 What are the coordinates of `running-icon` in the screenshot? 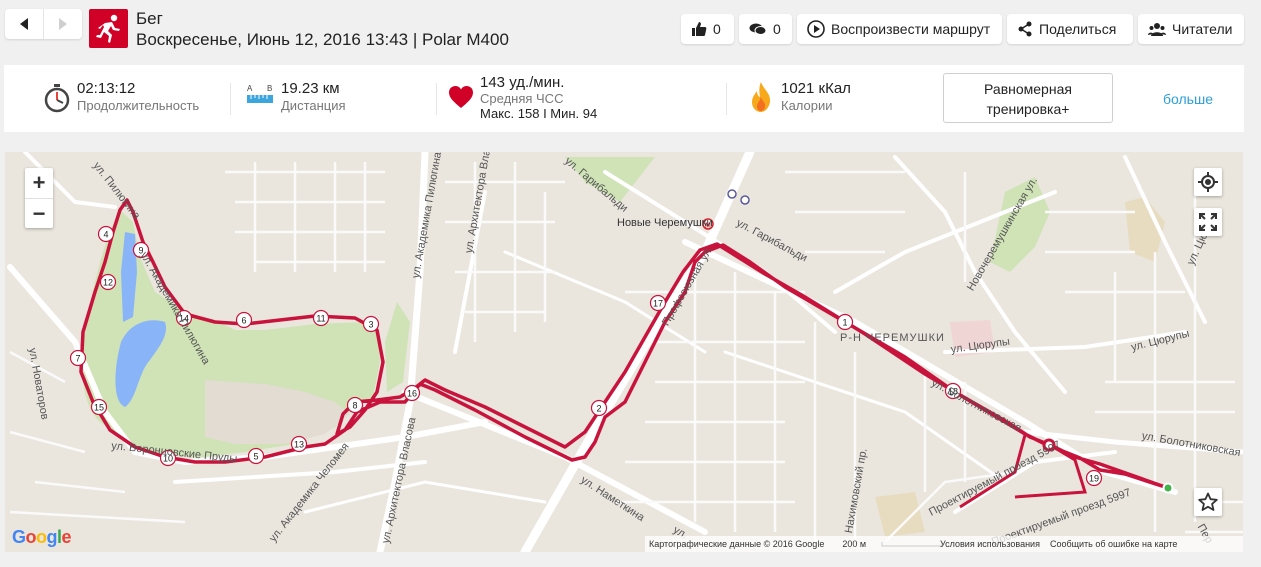 It's located at (108, 28).